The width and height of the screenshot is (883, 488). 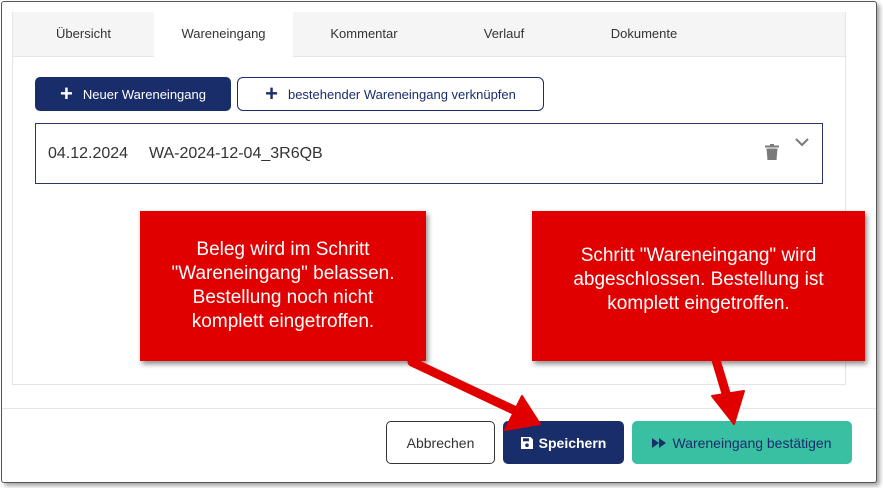 I want to click on callout-left-line: Bestellung noch nicht, so click(x=283, y=297).